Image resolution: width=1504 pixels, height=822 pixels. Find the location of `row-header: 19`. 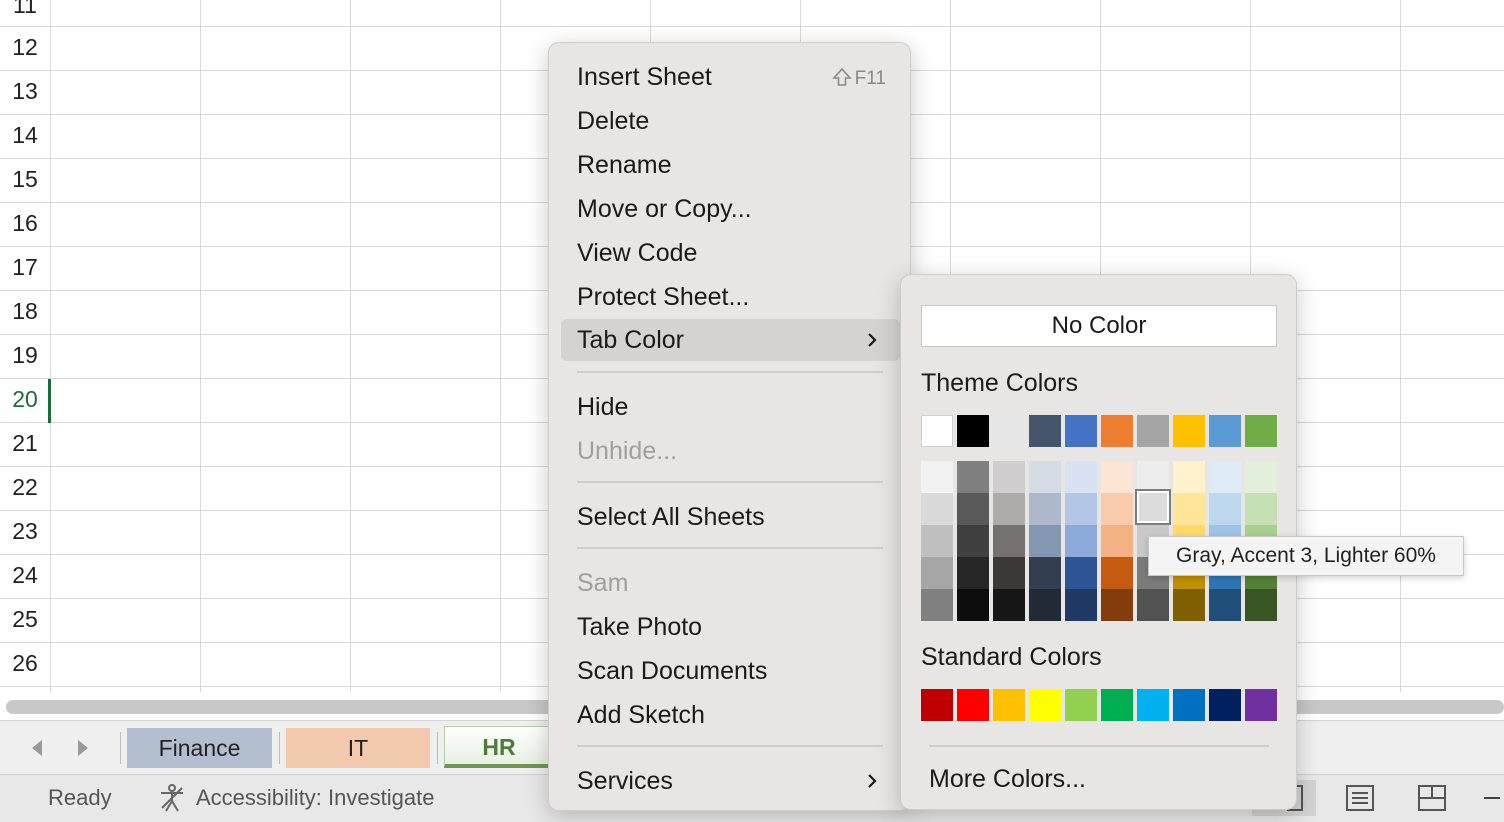

row-header: 19 is located at coordinates (25, 355).